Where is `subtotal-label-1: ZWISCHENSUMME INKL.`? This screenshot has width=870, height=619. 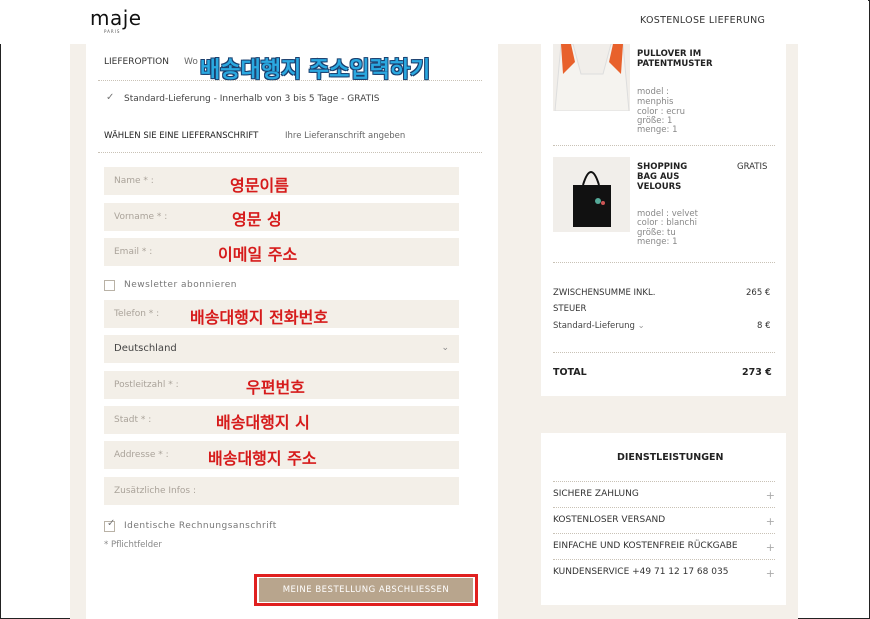
subtotal-label-1: ZWISCHENSUMME INKL. is located at coordinates (604, 293).